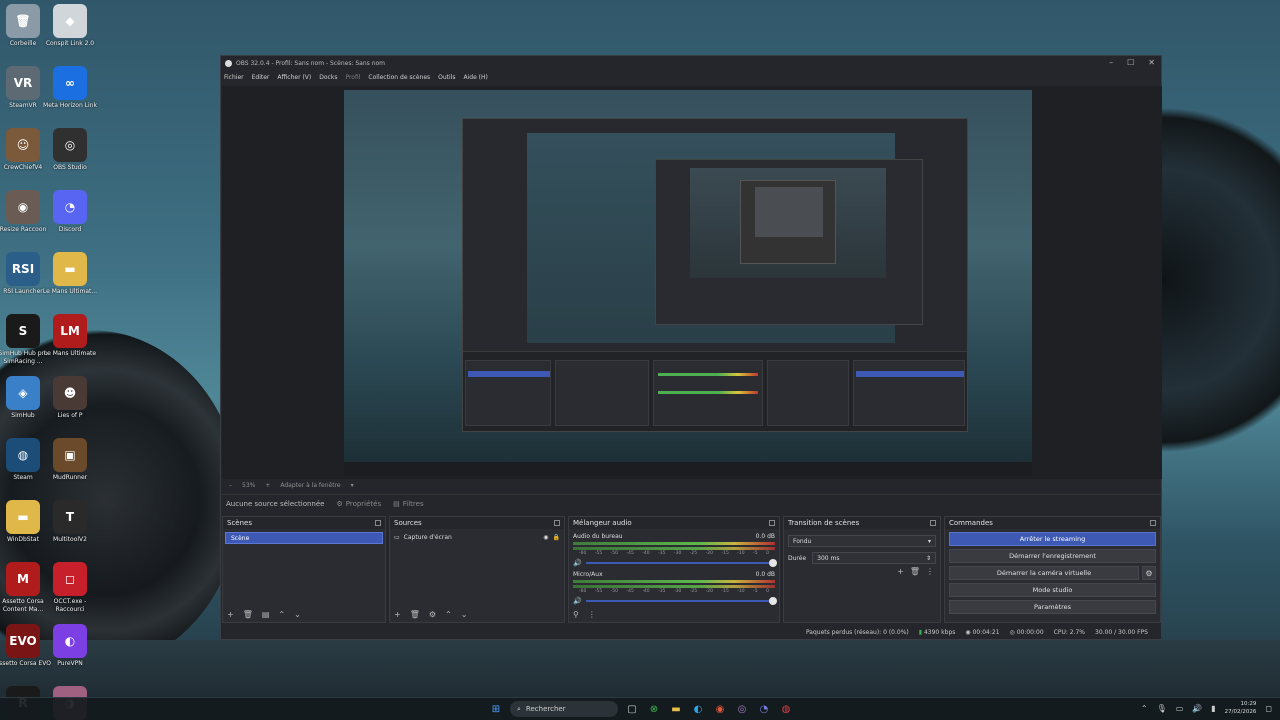 This screenshot has width=1280, height=720. Describe the element at coordinates (862, 541) in the screenshot. I see `transition-select: Fondu ▾` at that location.